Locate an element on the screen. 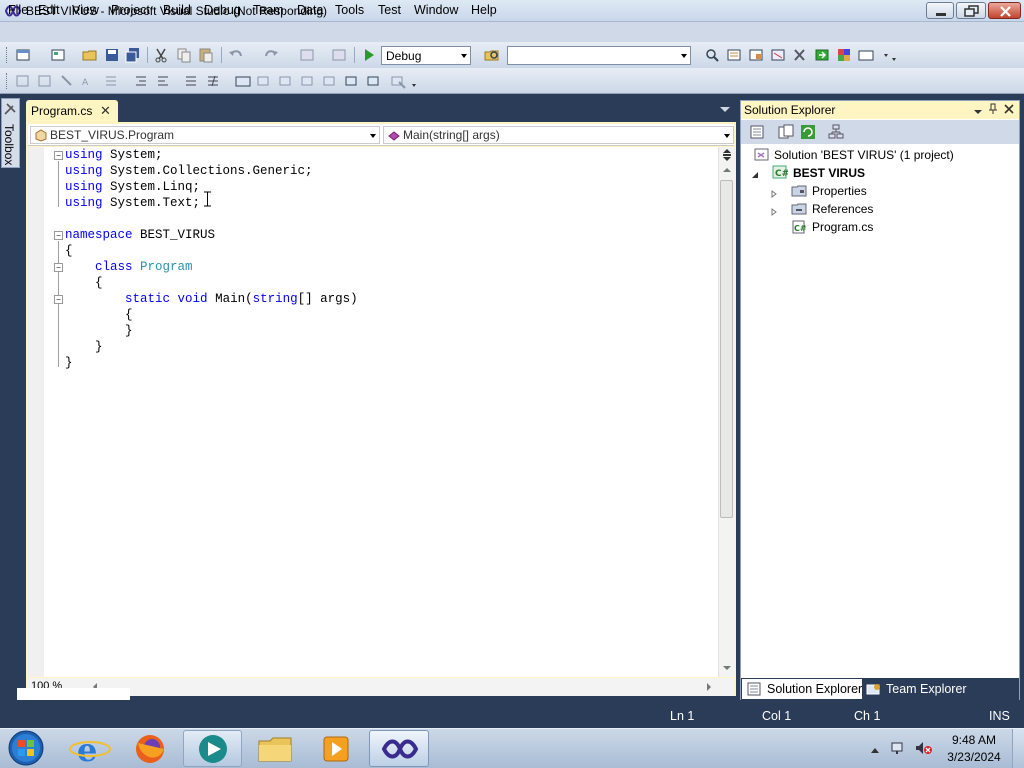 The width and height of the screenshot is (1024, 768). tab-close-icon: ✕ is located at coordinates (105, 111).